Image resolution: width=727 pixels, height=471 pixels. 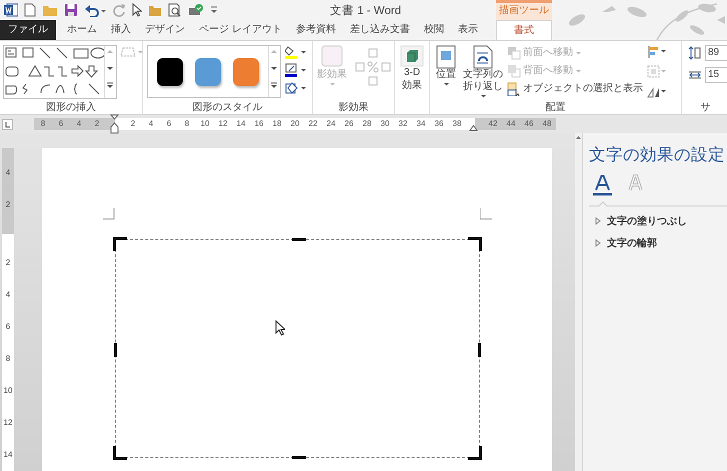 What do you see at coordinates (137, 10) in the screenshot?
I see `pointer-icon` at bounding box center [137, 10].